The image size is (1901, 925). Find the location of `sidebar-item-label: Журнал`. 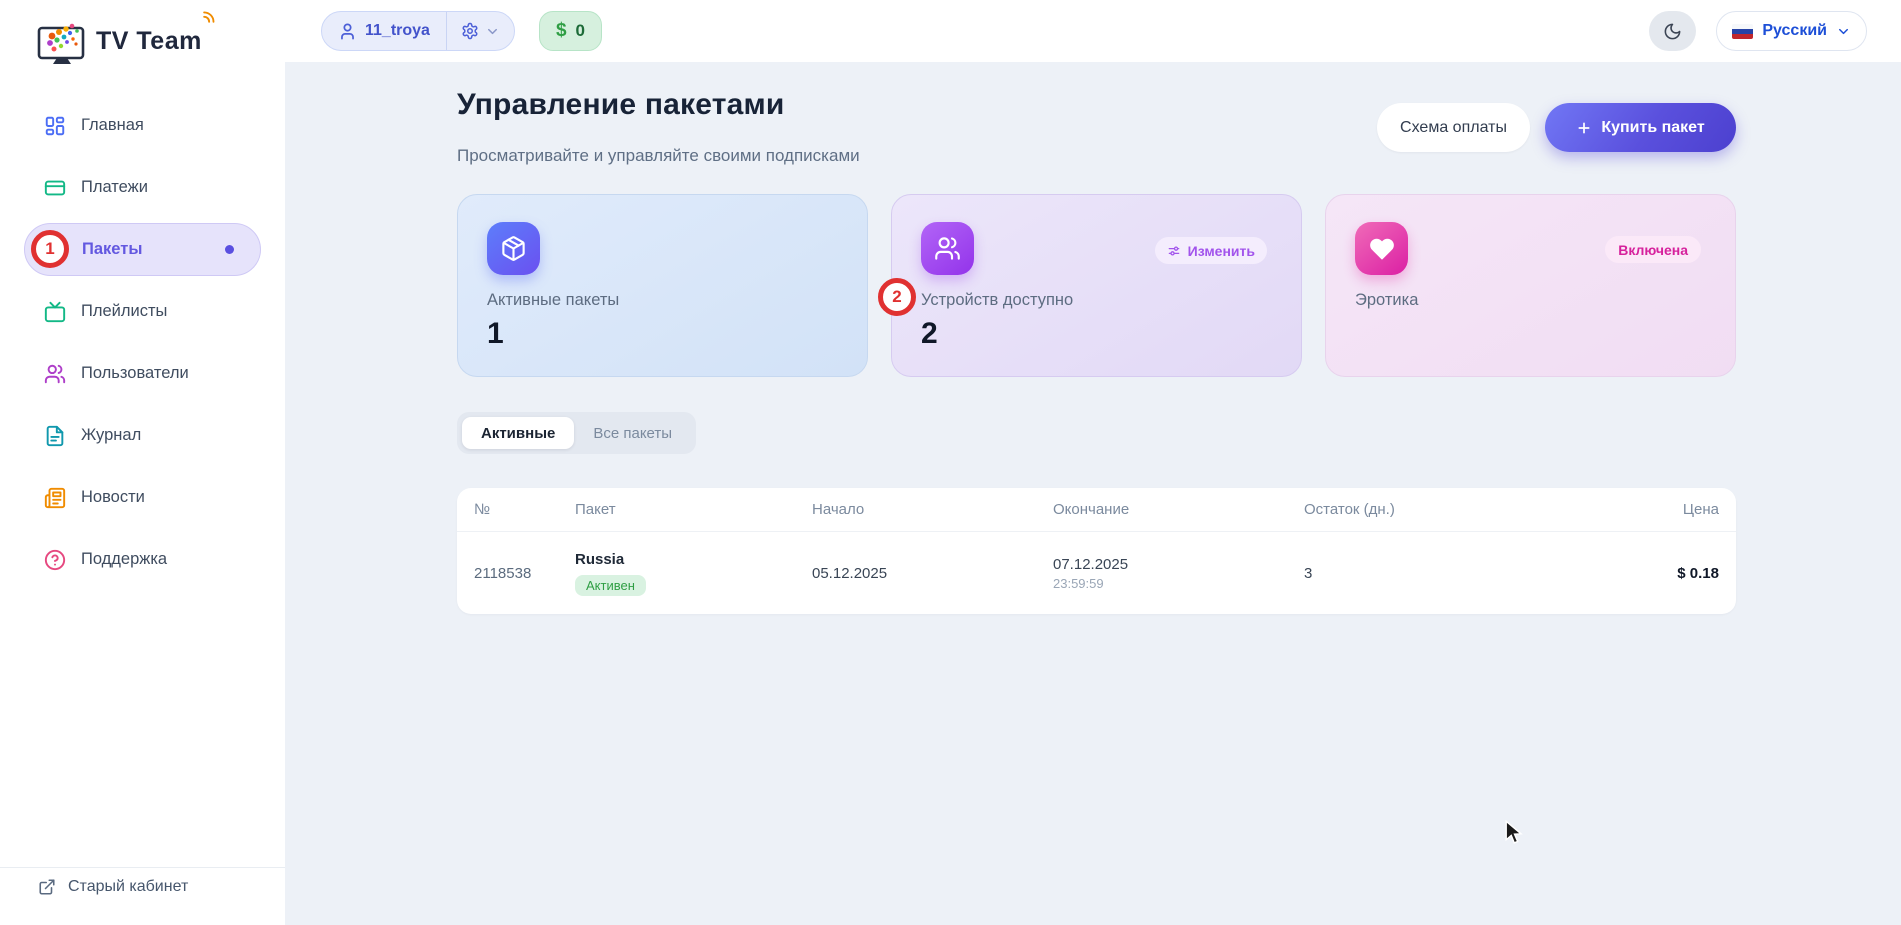

sidebar-item-label: Журнал is located at coordinates (111, 435).